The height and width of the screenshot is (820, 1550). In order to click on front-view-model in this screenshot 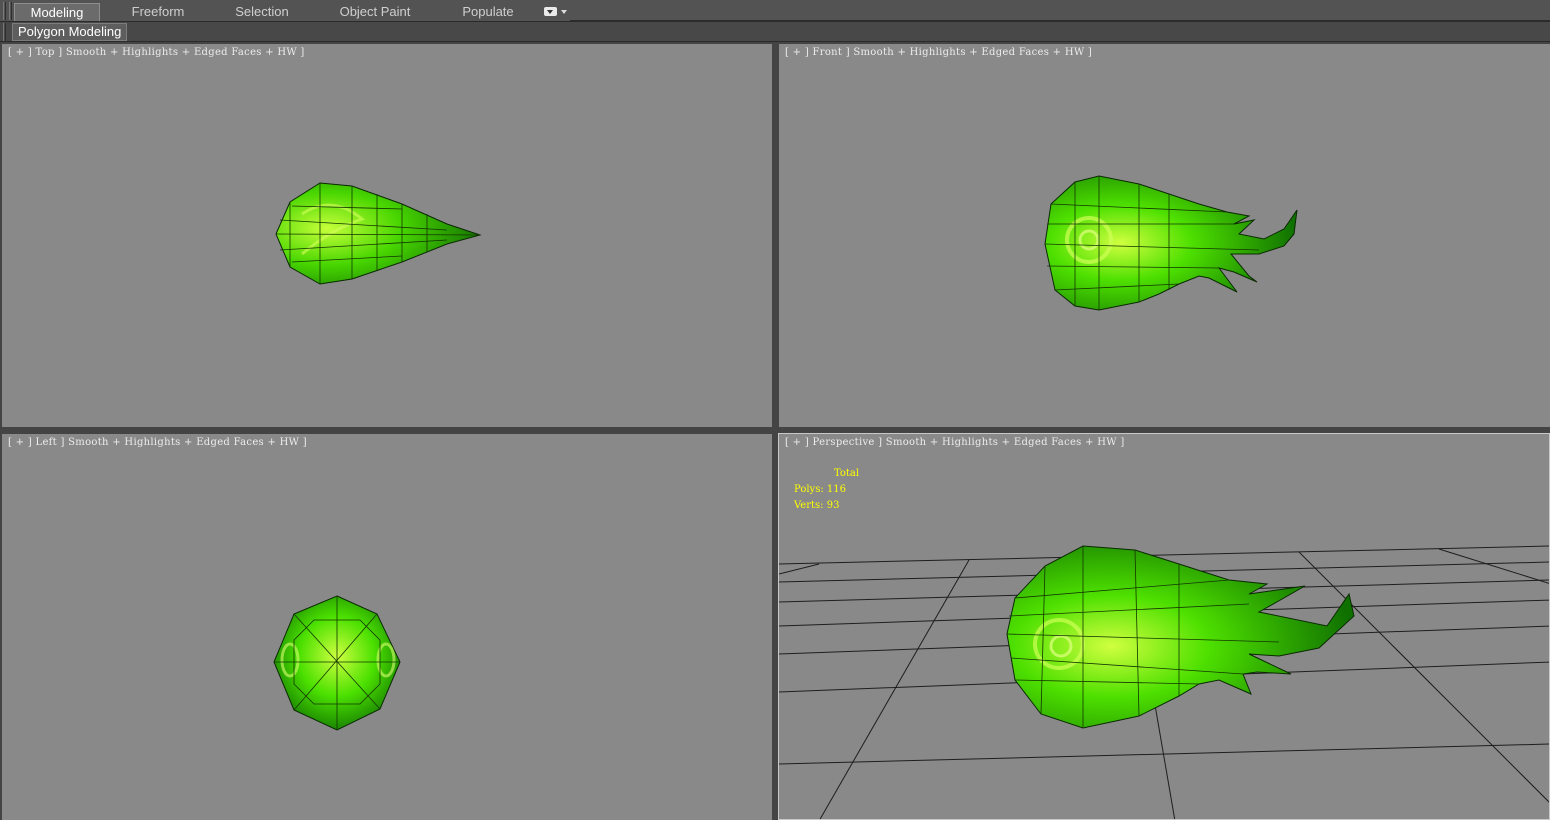, I will do `click(1171, 243)`.